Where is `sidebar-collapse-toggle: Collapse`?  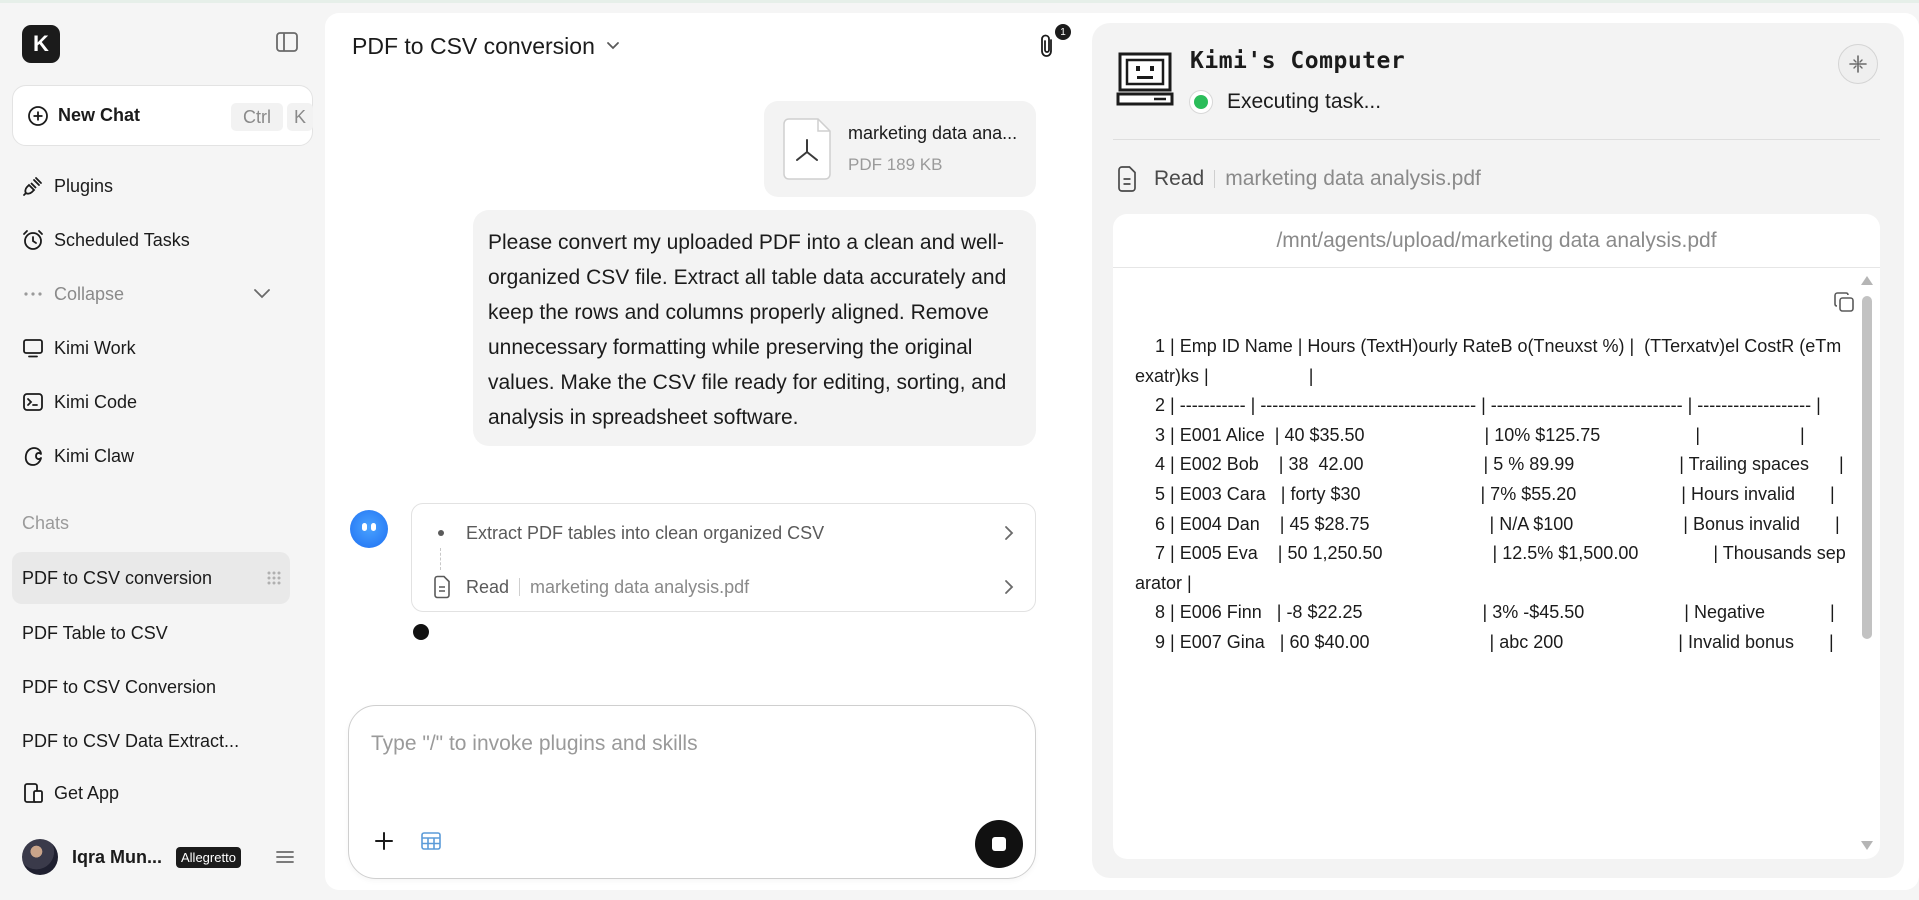
sidebar-collapse-toggle: Collapse is located at coordinates (73, 294).